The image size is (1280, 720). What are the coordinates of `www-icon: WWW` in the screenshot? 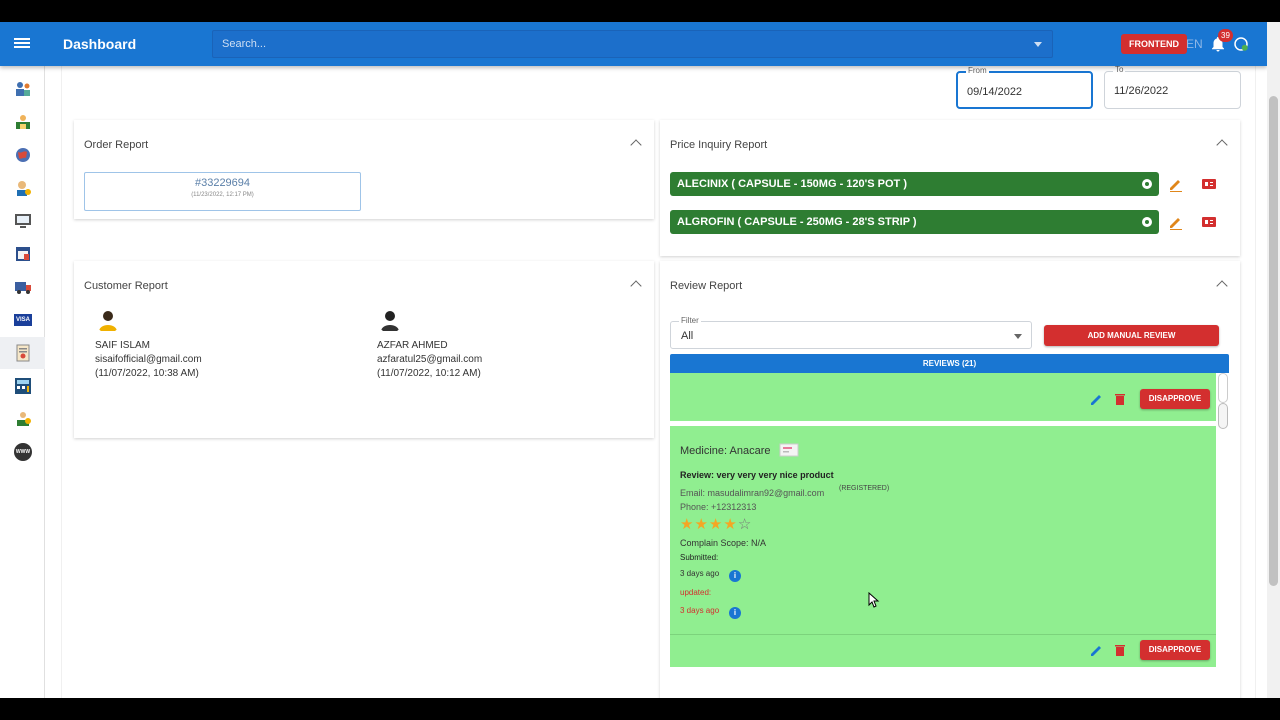 It's located at (23, 452).